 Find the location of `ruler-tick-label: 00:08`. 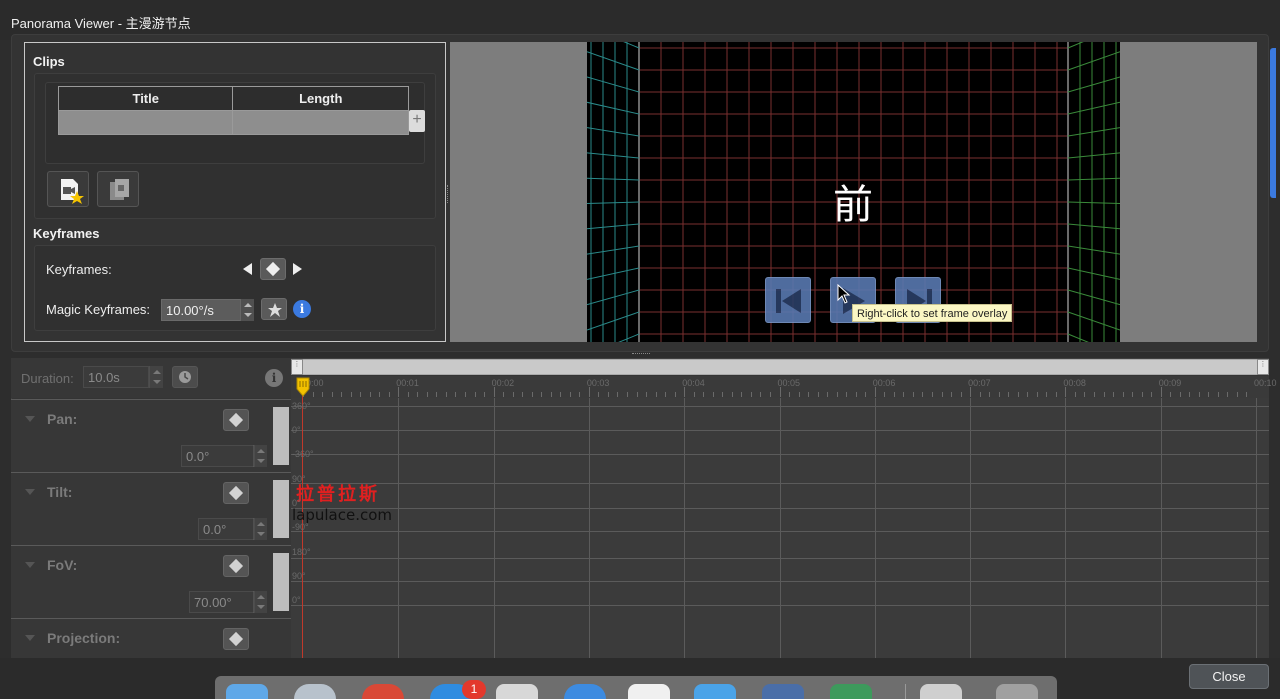

ruler-tick-label: 00:08 is located at coordinates (1074, 383).